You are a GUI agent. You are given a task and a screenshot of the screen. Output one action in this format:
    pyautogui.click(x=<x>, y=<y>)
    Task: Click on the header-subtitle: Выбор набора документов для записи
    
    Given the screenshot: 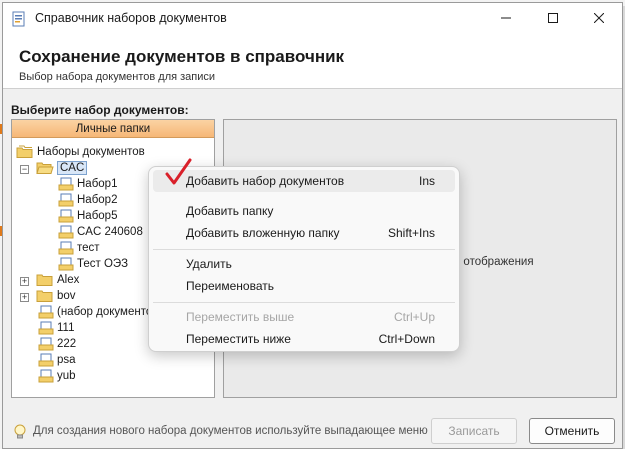 What is the action you would take?
    pyautogui.click(x=117, y=77)
    